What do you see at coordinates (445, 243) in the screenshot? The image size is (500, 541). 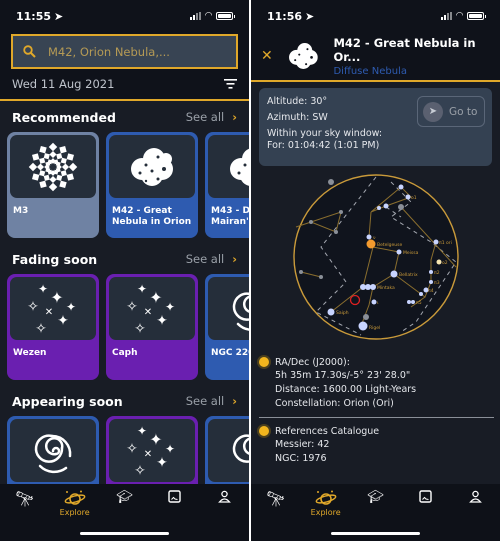 I see `svg-text: π1 ori` at bounding box center [445, 243].